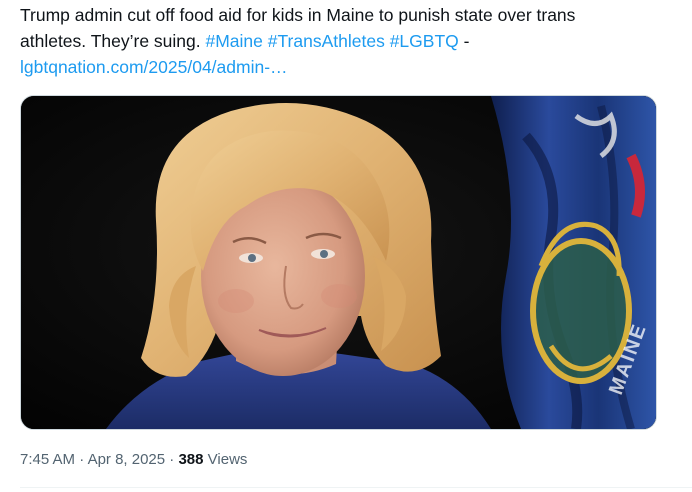  What do you see at coordinates (47, 459) in the screenshot?
I see `tweet-time: 7:45 AM` at bounding box center [47, 459].